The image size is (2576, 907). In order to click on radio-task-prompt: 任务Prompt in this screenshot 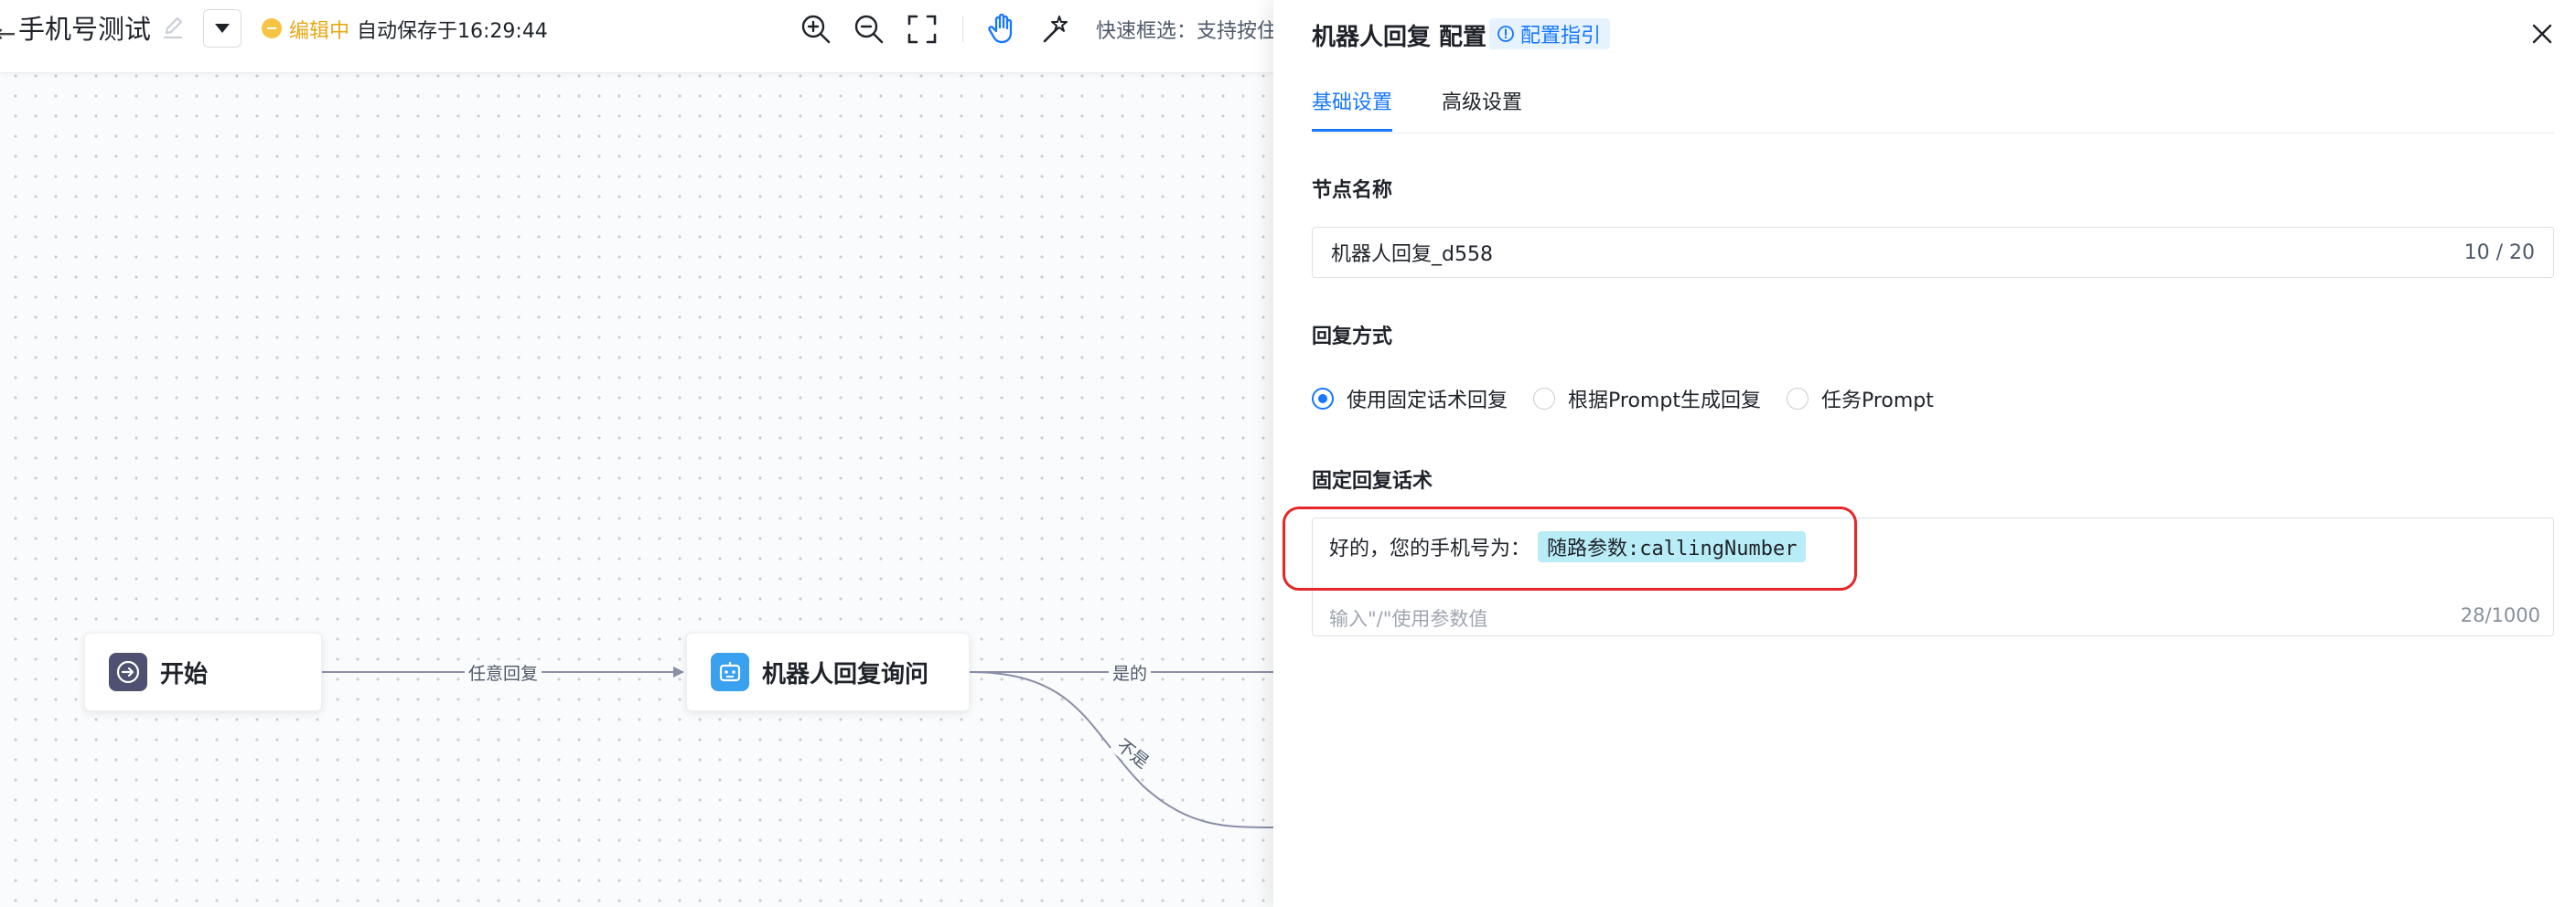, I will do `click(1860, 398)`.